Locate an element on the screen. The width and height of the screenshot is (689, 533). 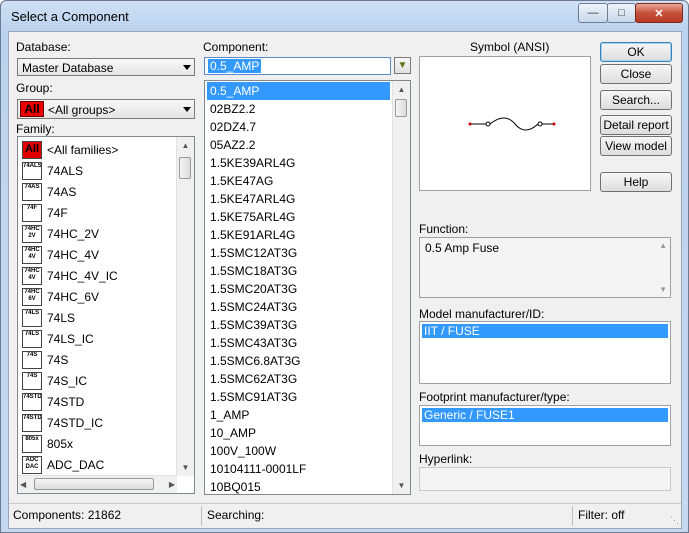
family-item: 74ALS 74ALS is located at coordinates (52, 170).